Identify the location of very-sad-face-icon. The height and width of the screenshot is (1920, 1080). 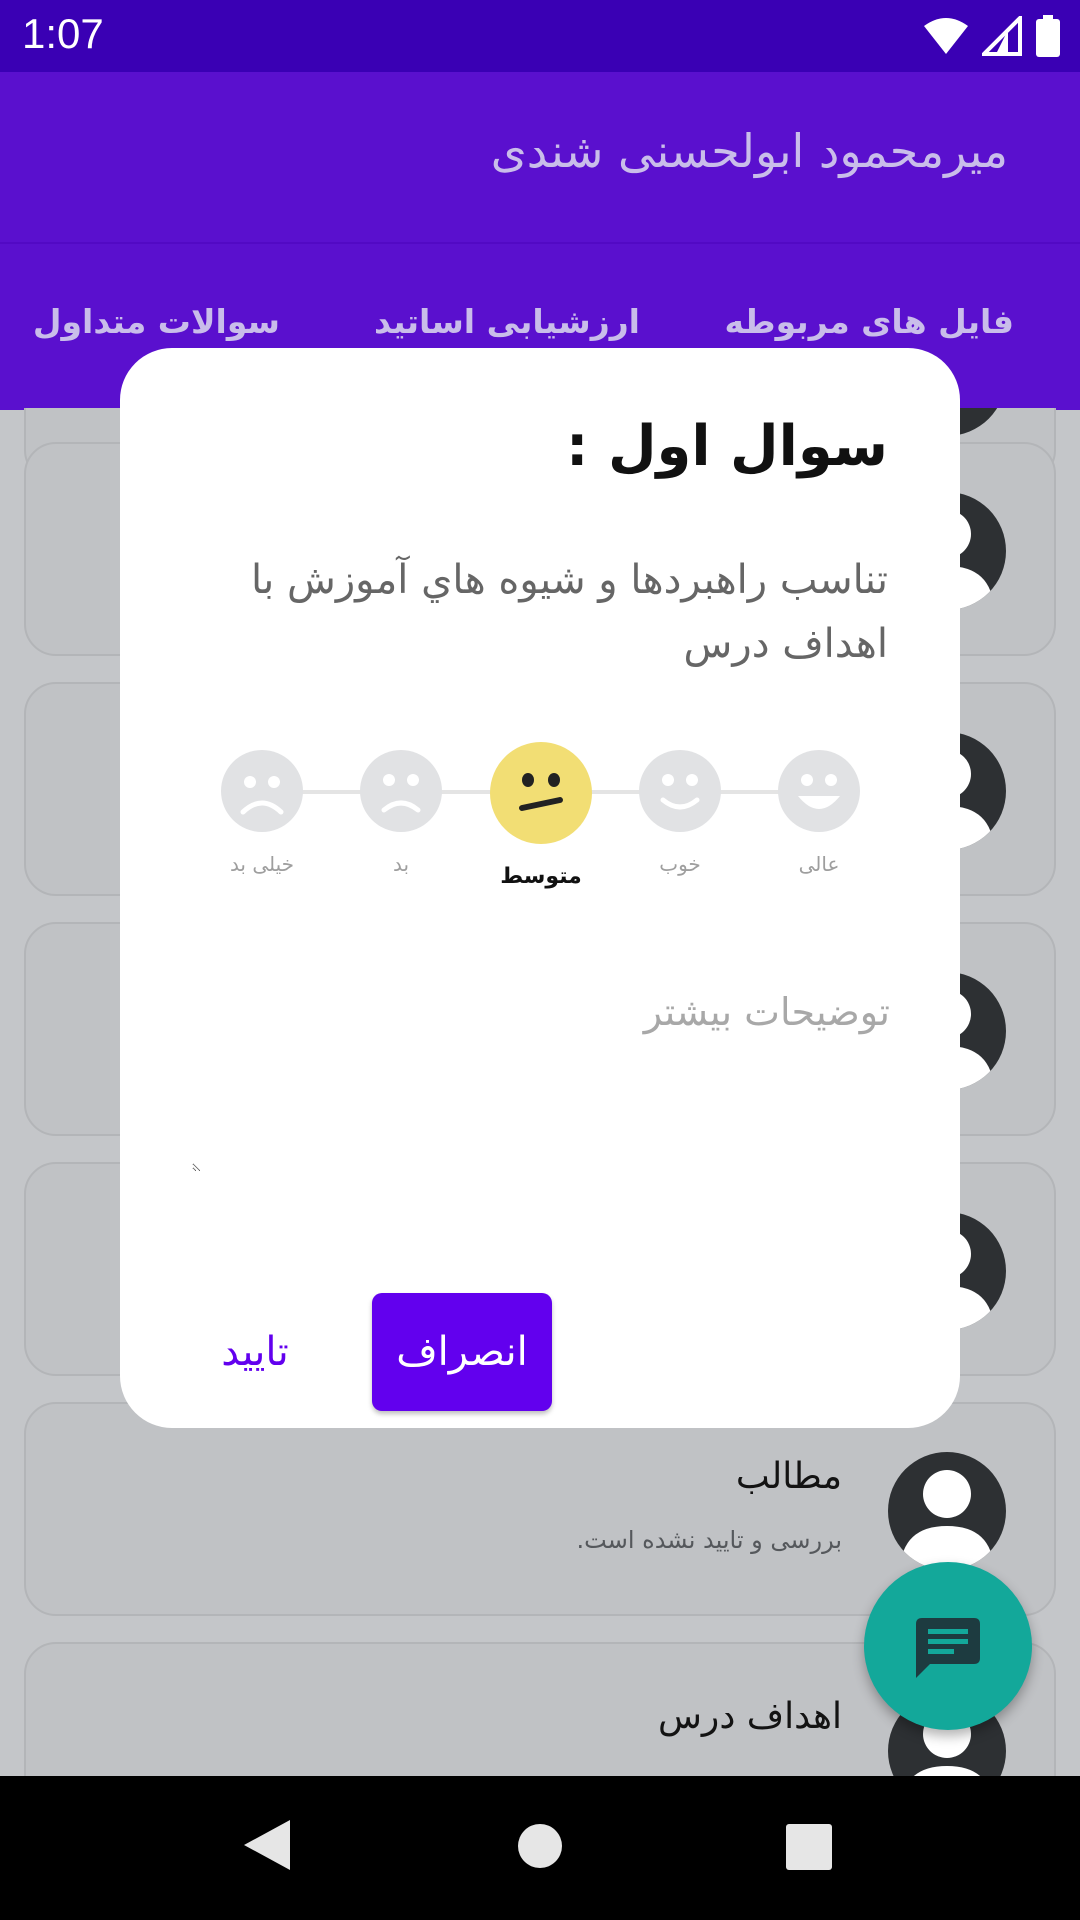
(262, 791).